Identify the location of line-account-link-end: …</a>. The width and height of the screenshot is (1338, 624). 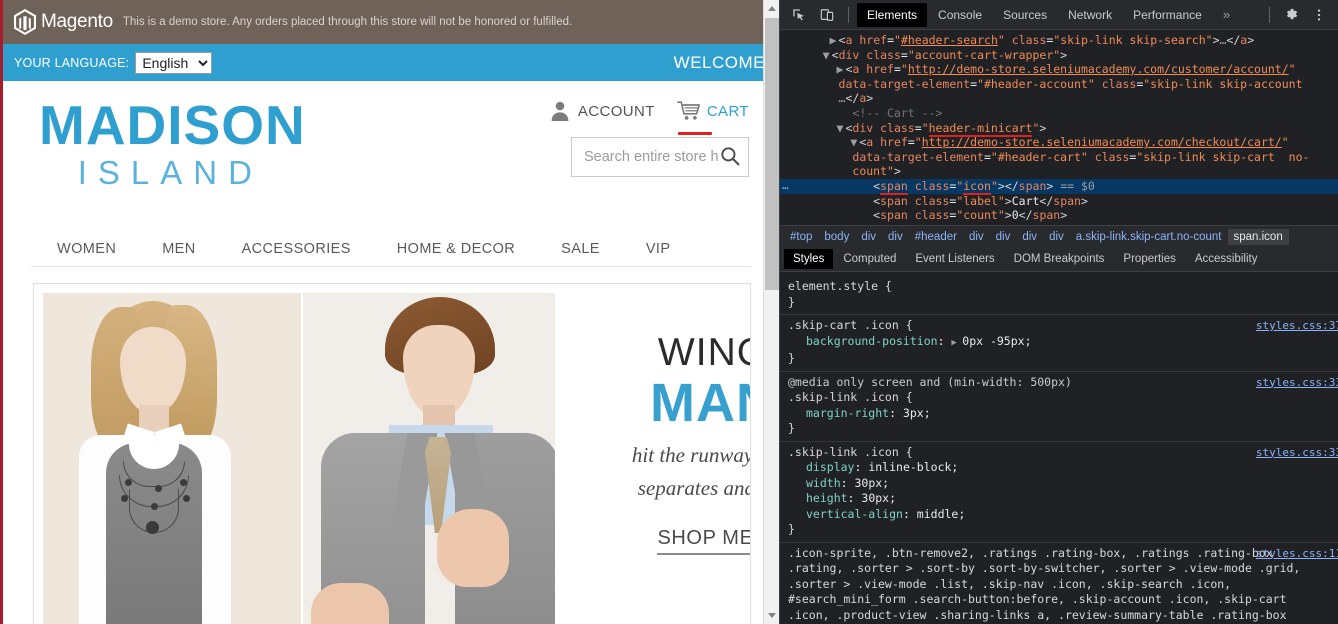
(1059, 98).